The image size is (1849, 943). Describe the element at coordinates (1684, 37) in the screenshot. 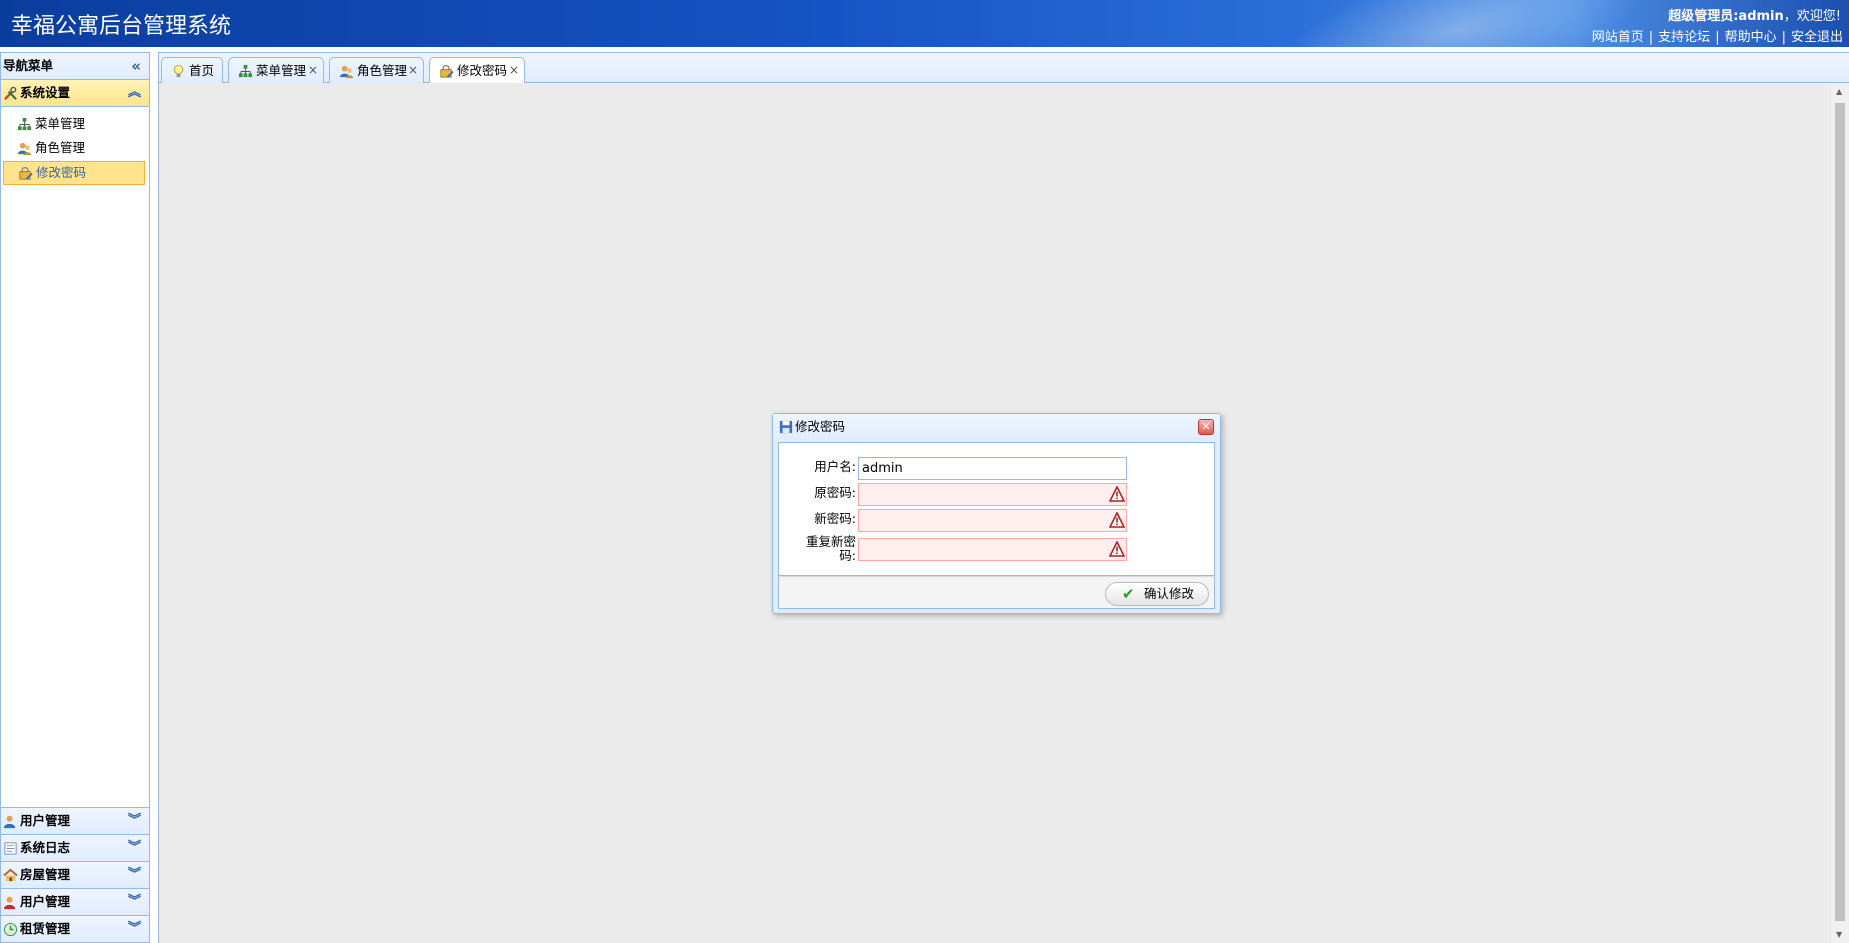

I see `link-forum: 支持论坛` at that location.